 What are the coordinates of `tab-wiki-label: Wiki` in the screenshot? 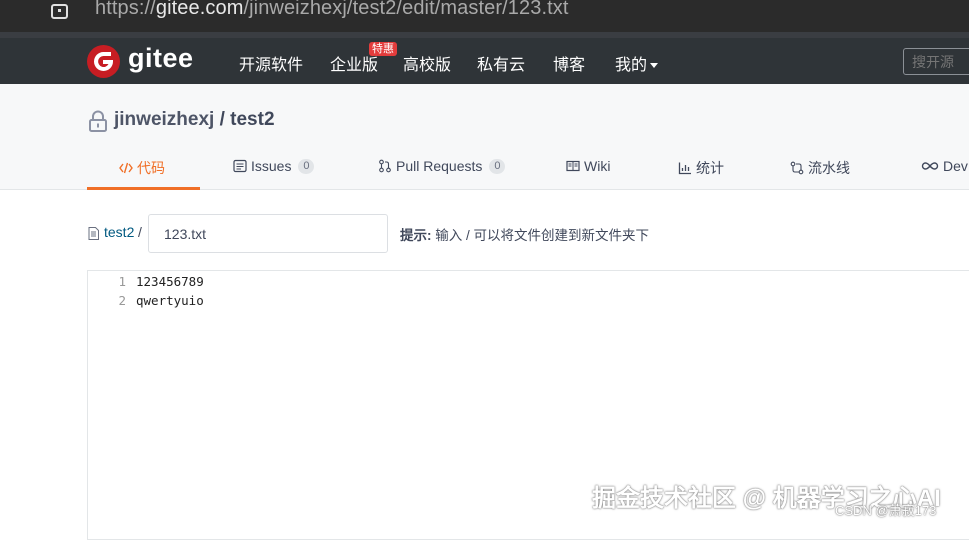 It's located at (597, 166).